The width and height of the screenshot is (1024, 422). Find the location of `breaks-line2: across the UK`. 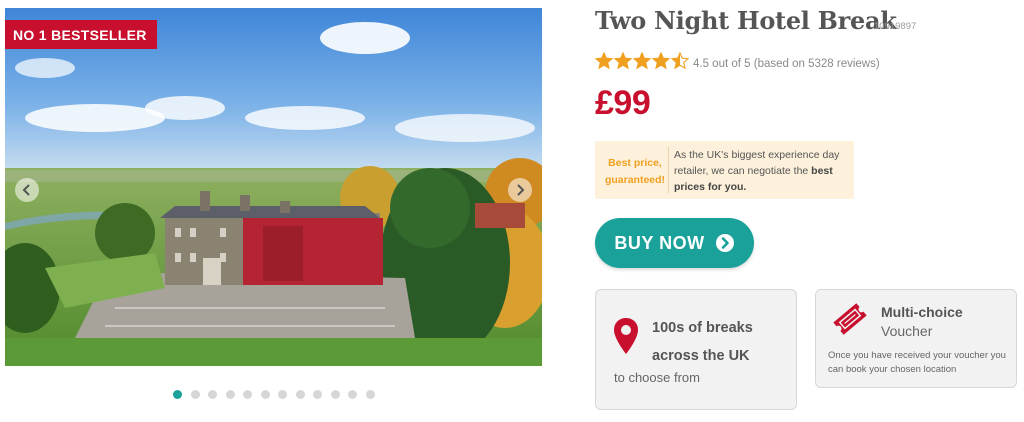

breaks-line2: across the UK is located at coordinates (701, 356).